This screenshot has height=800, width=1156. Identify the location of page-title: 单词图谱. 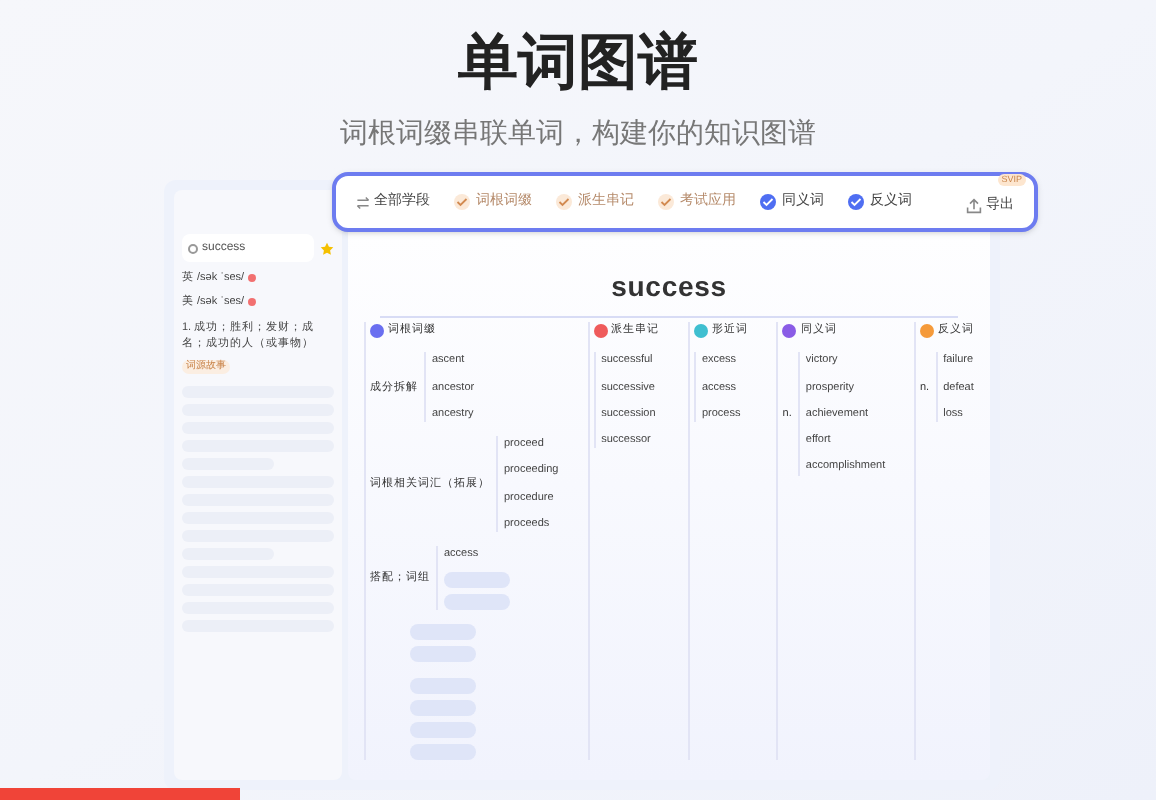
(578, 64).